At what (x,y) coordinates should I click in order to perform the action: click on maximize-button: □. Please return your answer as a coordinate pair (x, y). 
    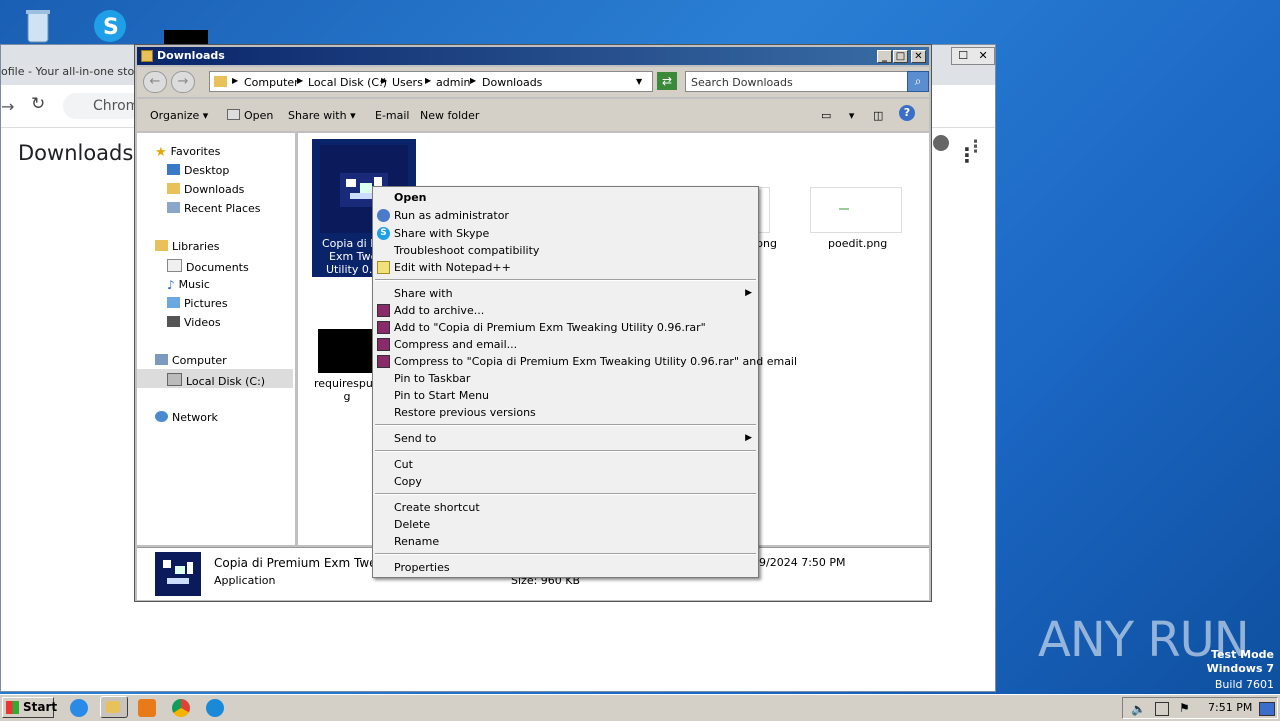
    Looking at the image, I should click on (900, 56).